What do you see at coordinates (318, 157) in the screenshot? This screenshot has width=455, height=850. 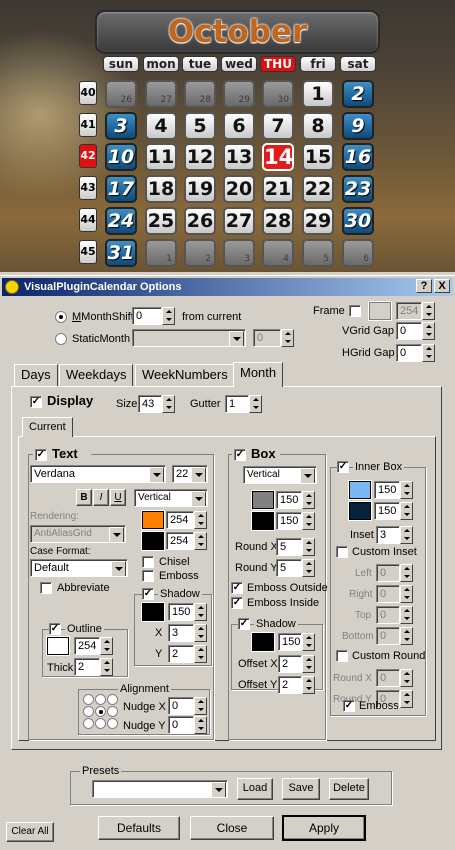 I see `day-cell: 15` at bounding box center [318, 157].